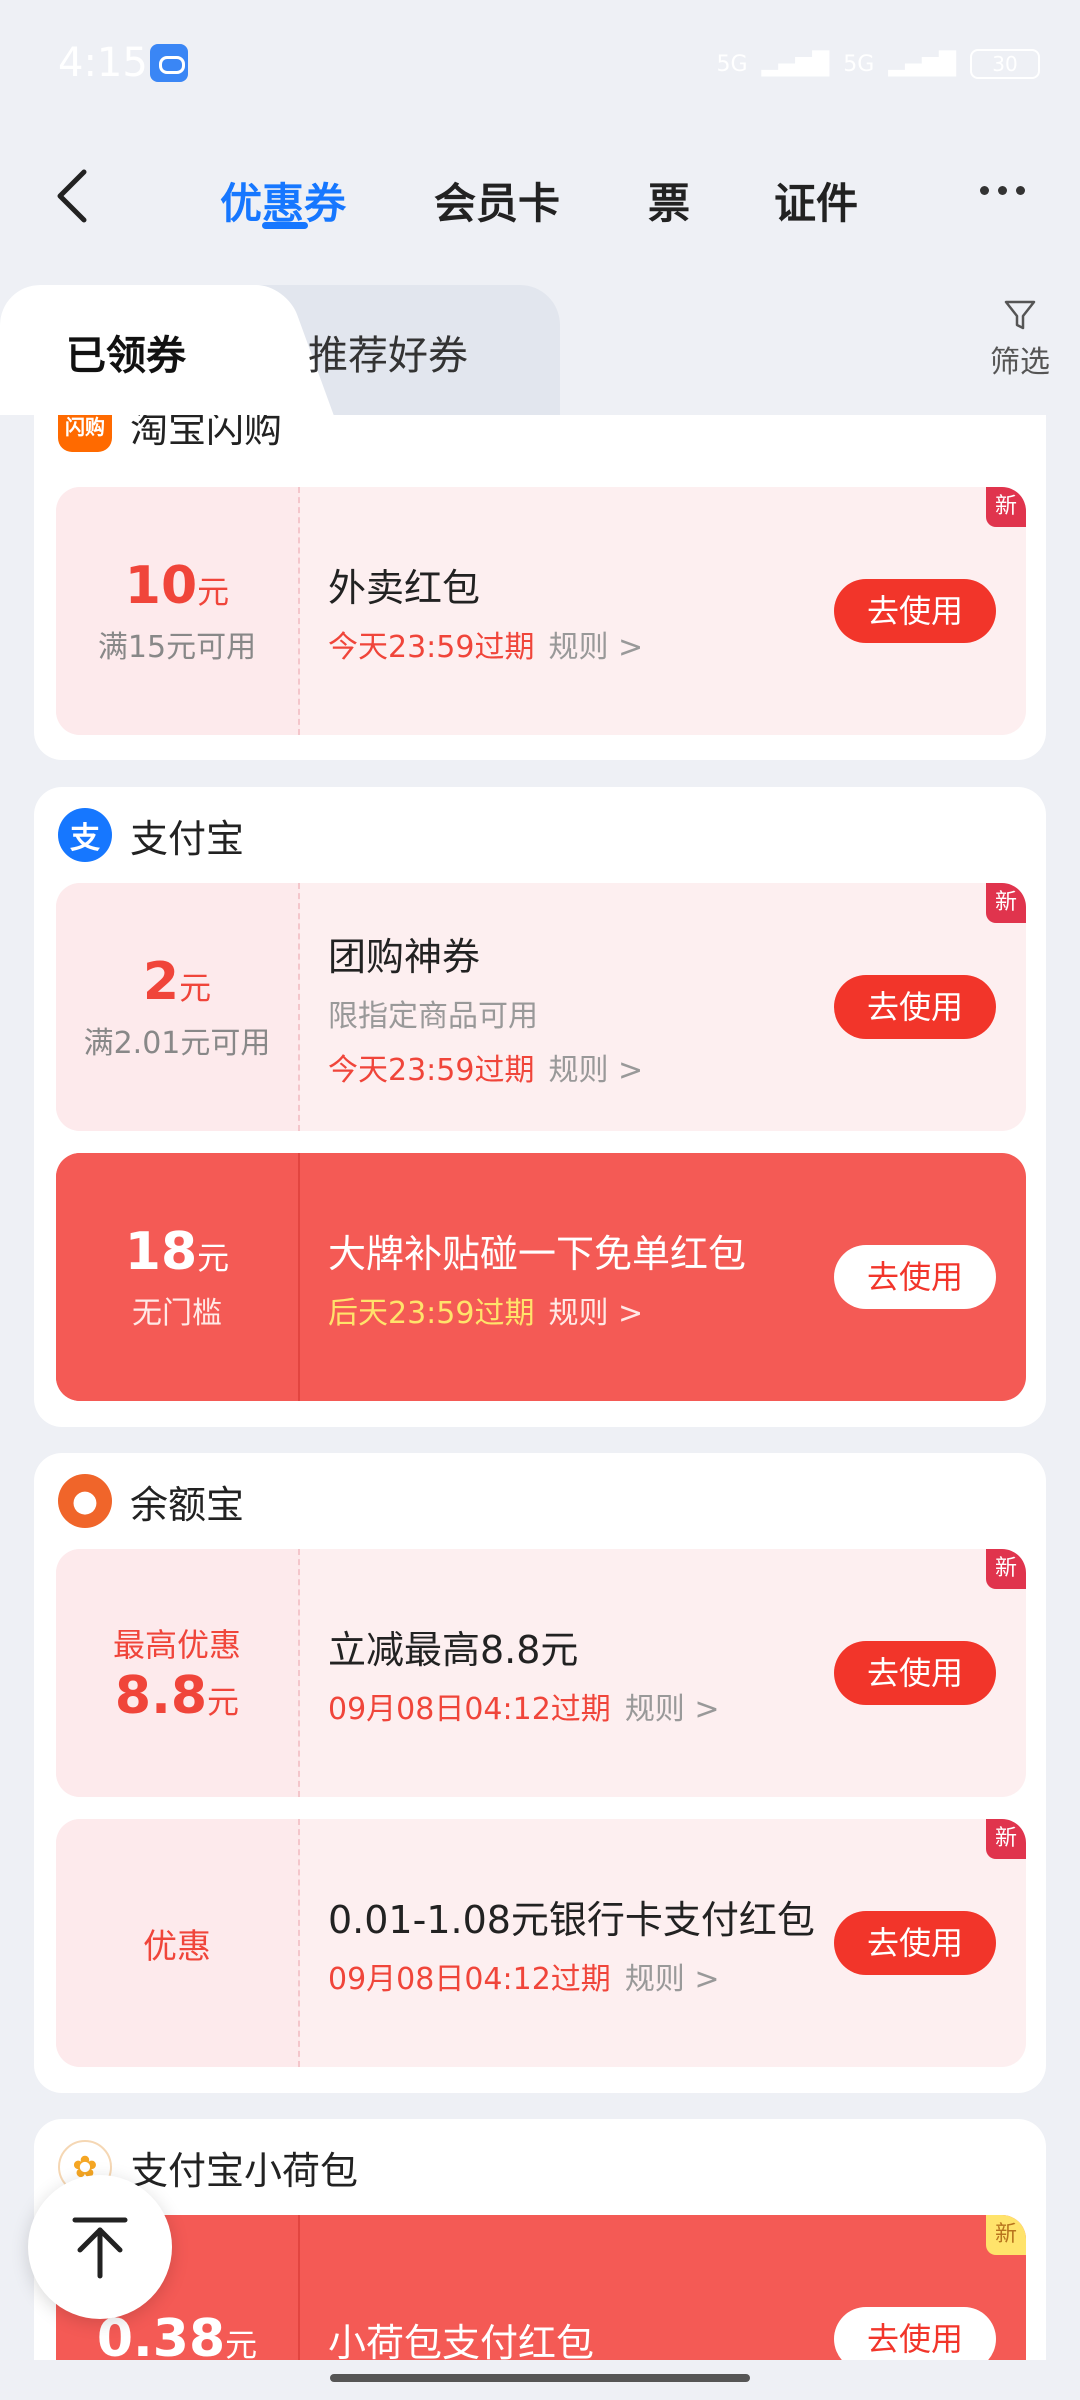  I want to click on coupon-info: 大牌补贴碰一下免单红包 后天23:59过期 规则 >, so click(578, 1277).